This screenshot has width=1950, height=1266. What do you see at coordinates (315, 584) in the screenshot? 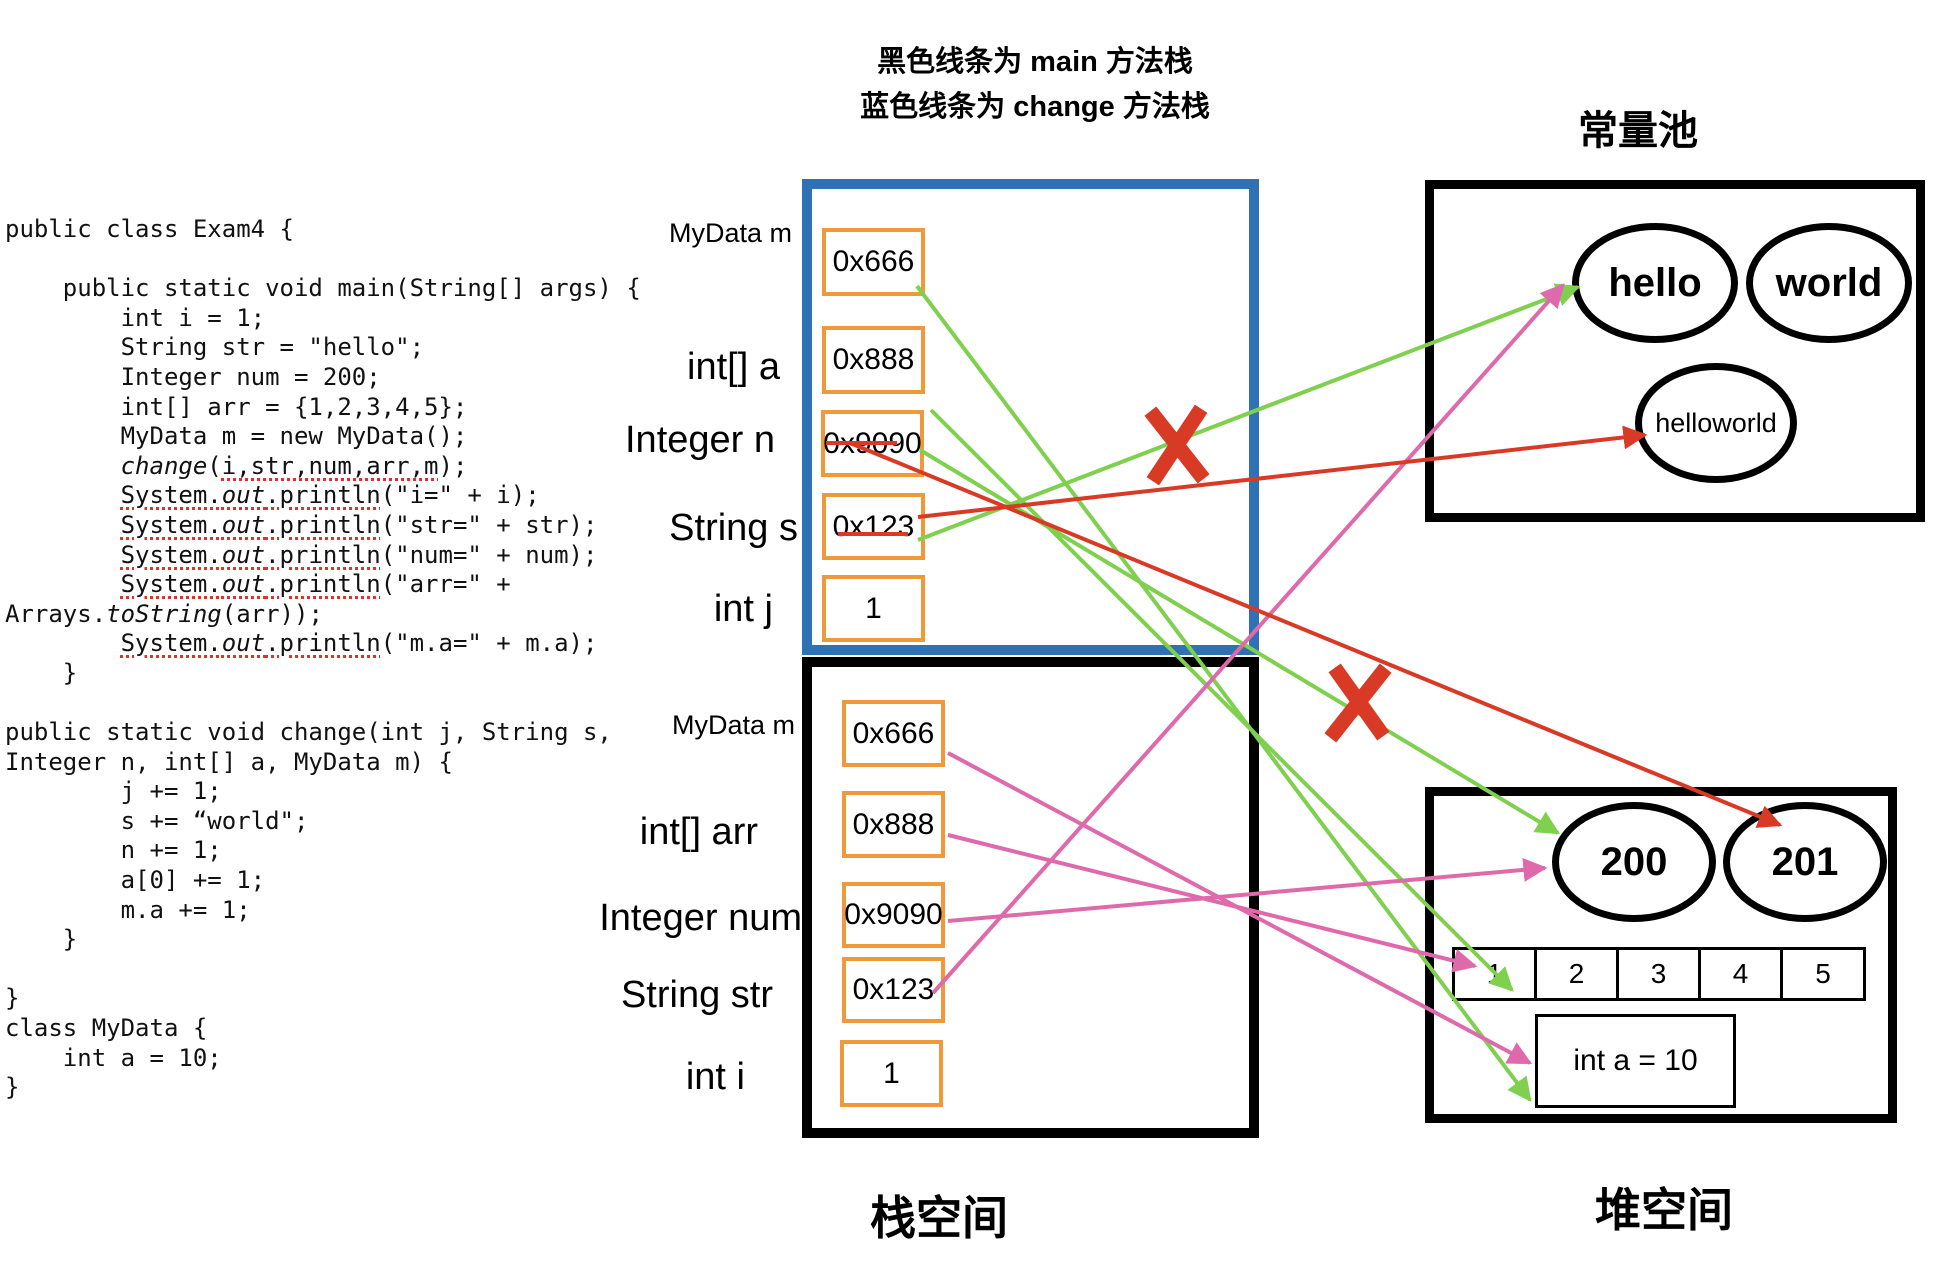
I see `code-line: System.out.println("arr=" +` at bounding box center [315, 584].